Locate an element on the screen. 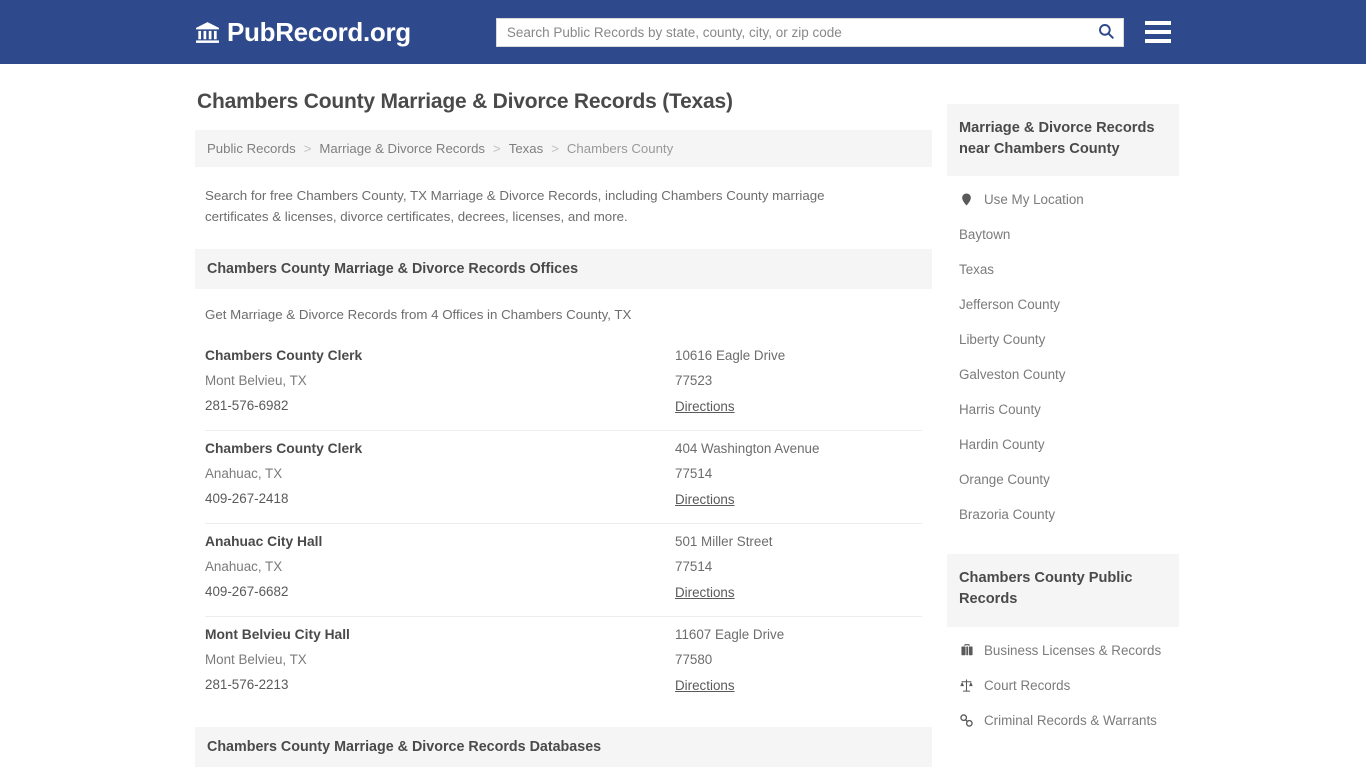 The width and height of the screenshot is (1366, 768). breadcrumb-item-chambers-county: Chambers County is located at coordinates (620, 148).